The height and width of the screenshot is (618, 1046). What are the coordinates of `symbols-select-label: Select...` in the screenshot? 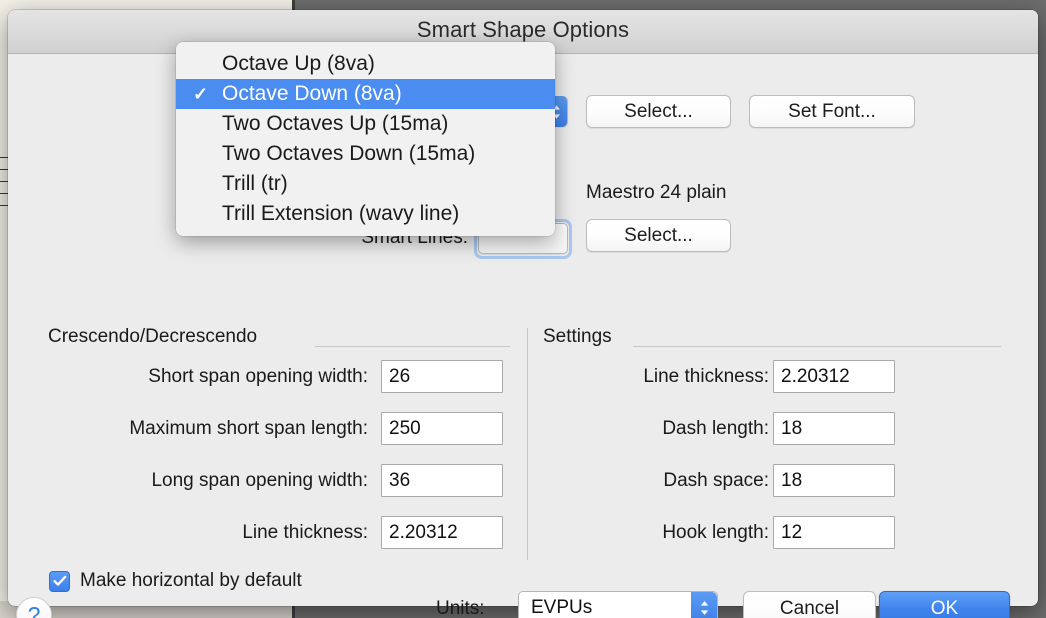 It's located at (658, 111).